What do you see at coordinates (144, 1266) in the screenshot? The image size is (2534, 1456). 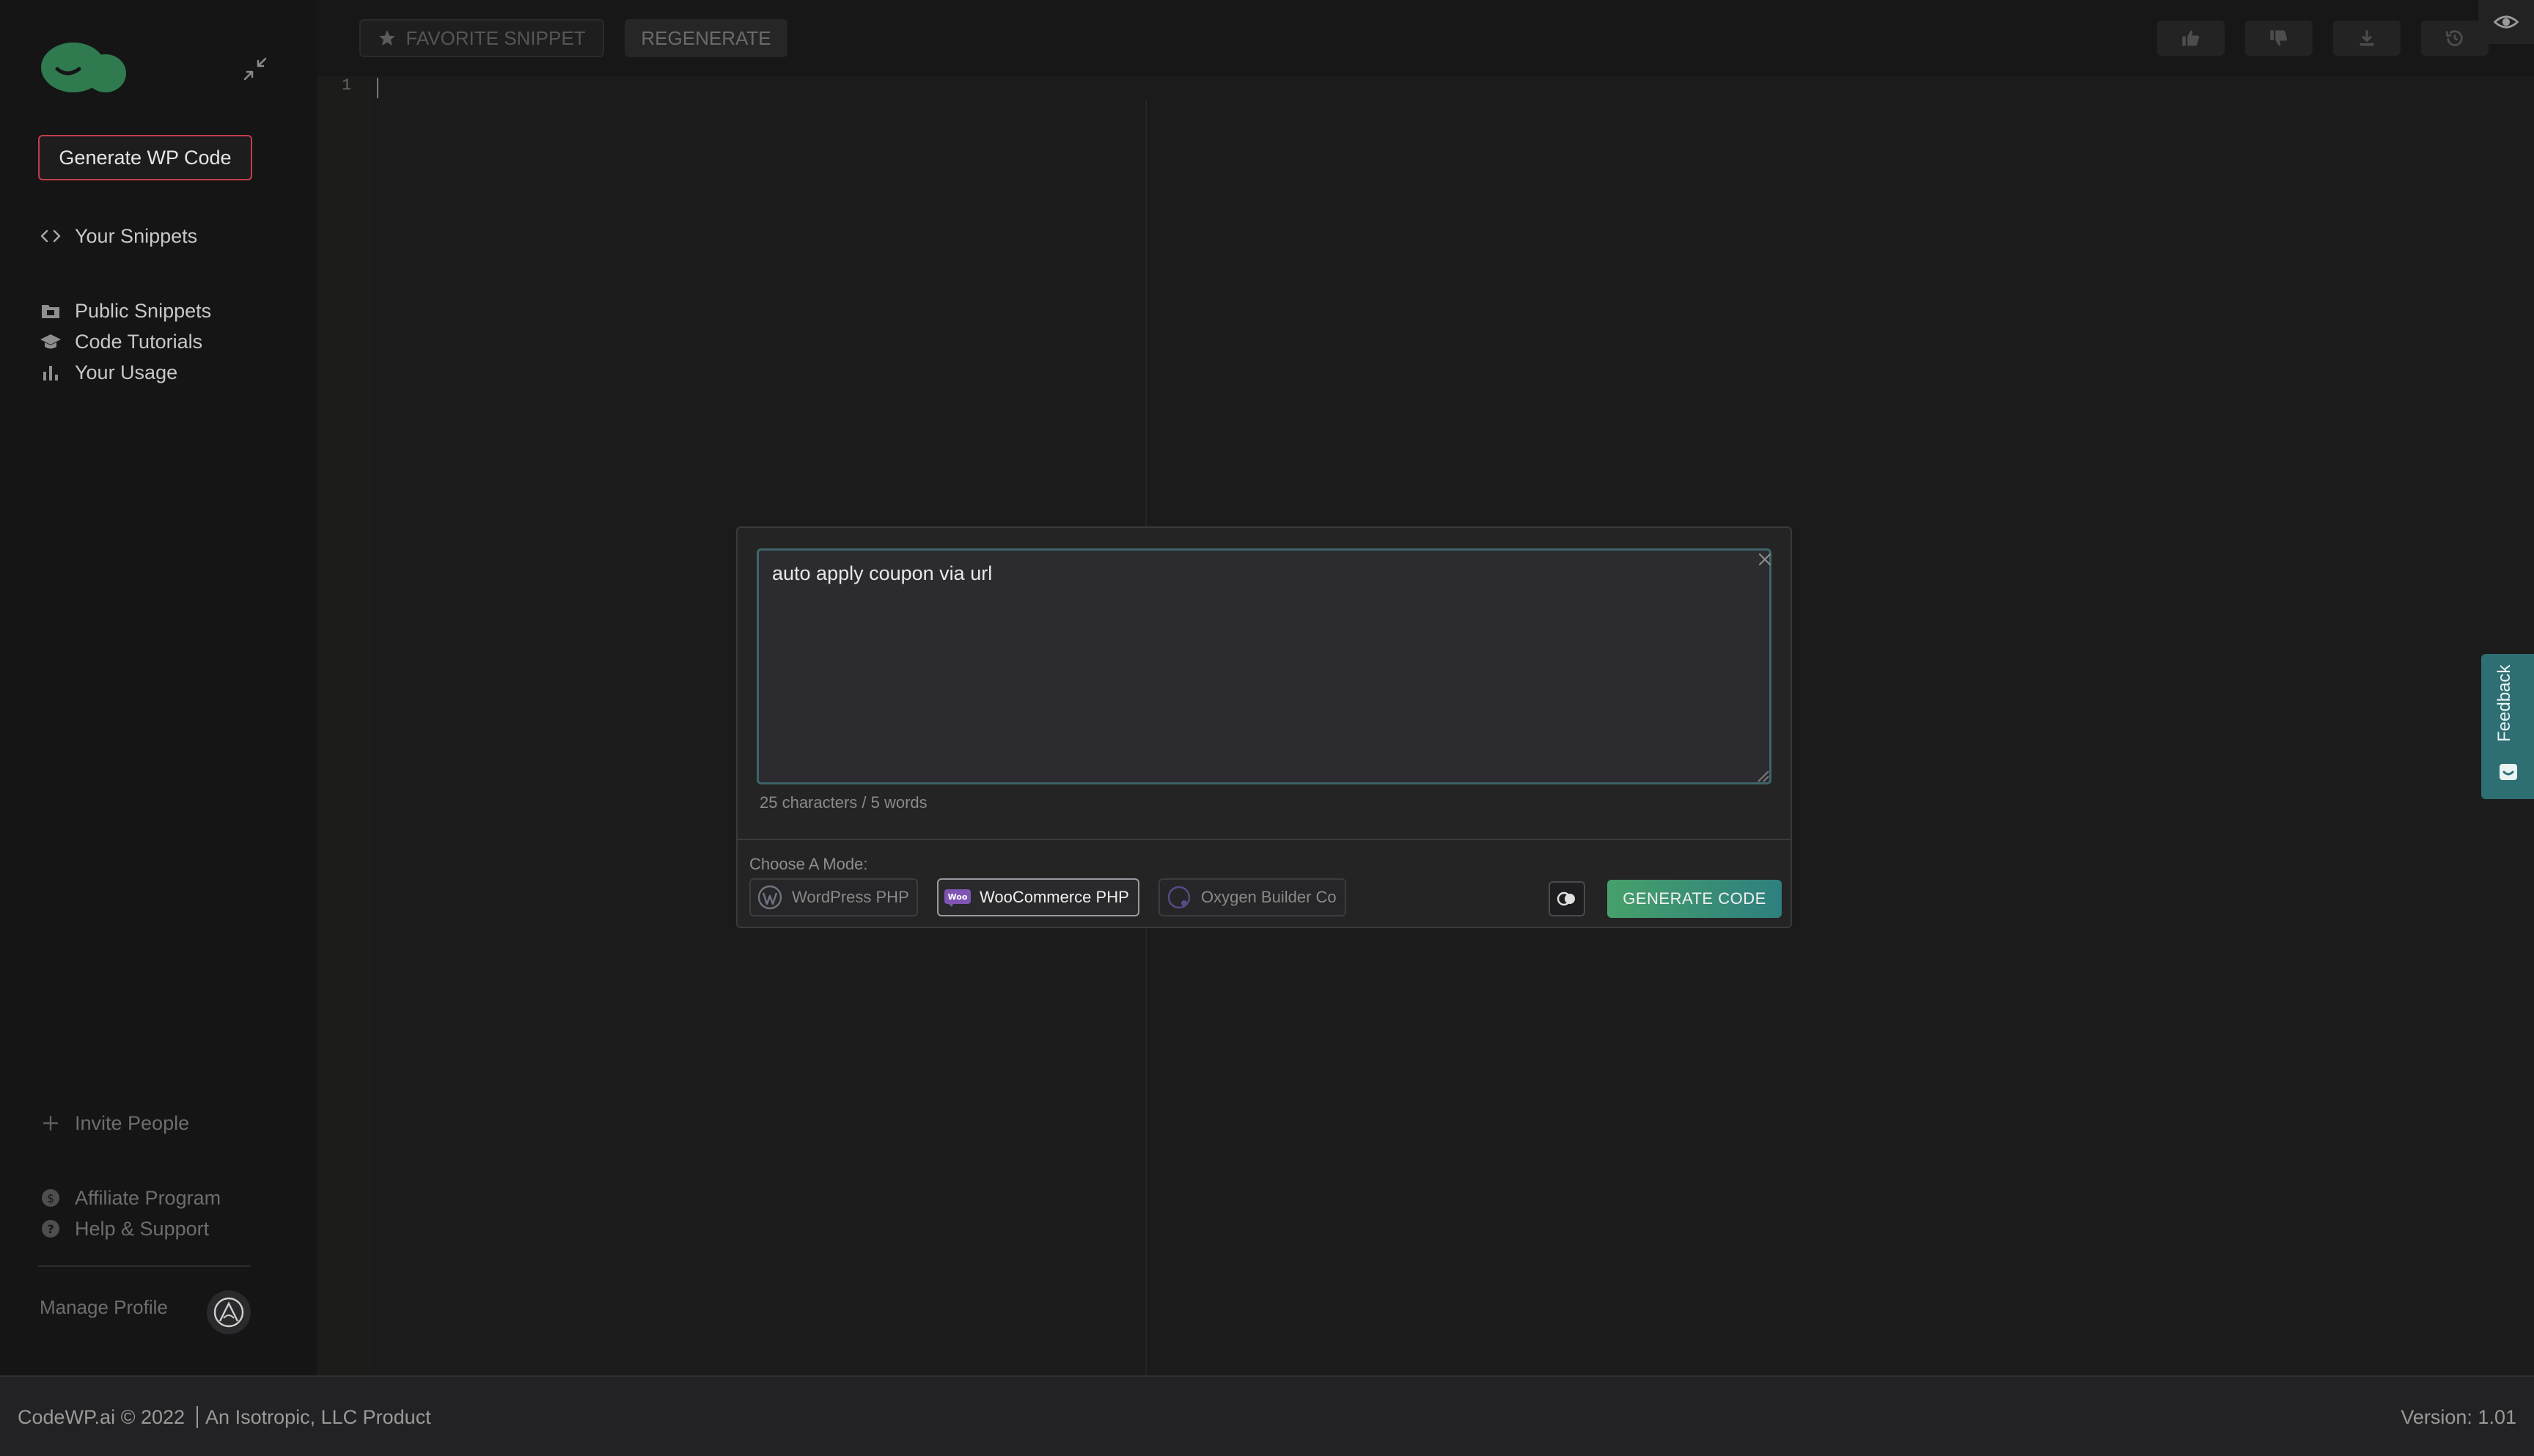 I see `sidebar-divider` at bounding box center [144, 1266].